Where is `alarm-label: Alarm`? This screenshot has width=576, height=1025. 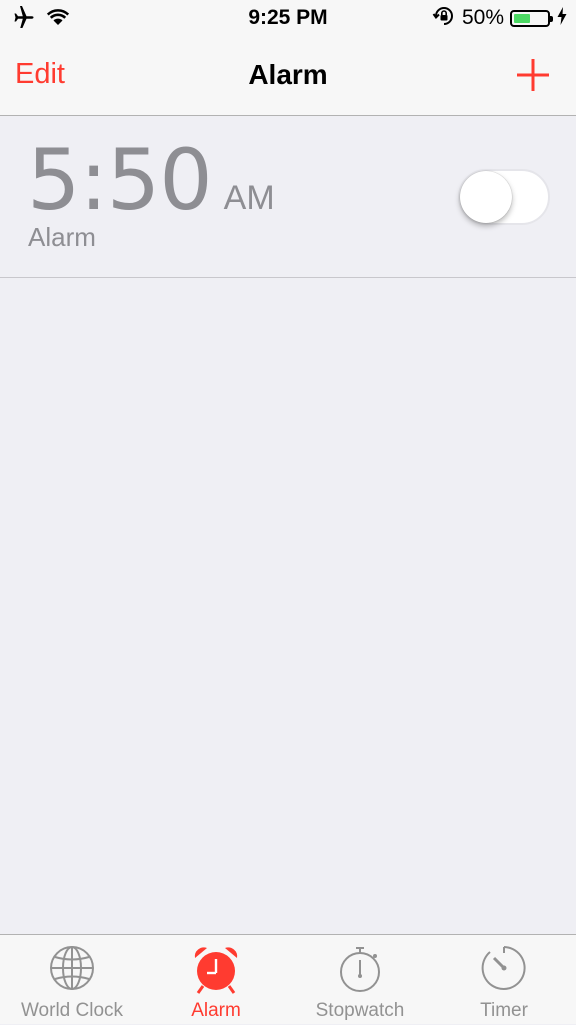
alarm-label: Alarm is located at coordinates (62, 237).